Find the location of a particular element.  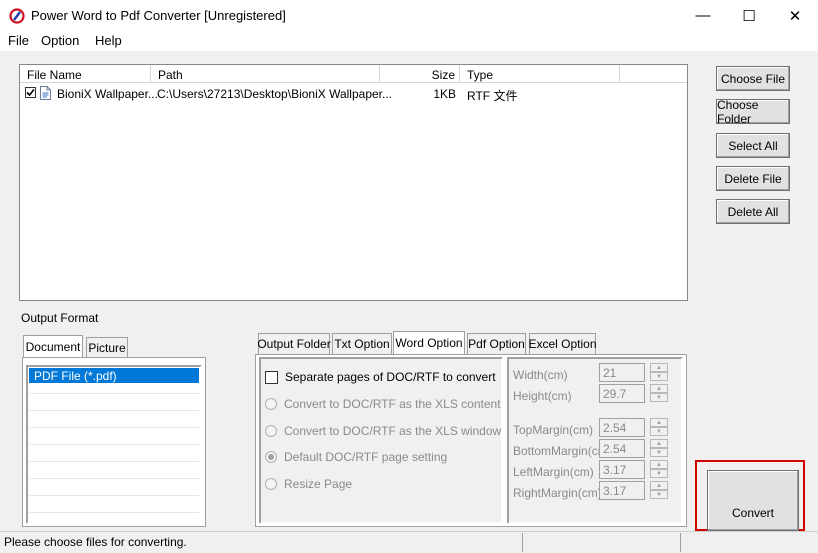

format-item-pdf: PDF File (*.pdf) is located at coordinates (114, 375).